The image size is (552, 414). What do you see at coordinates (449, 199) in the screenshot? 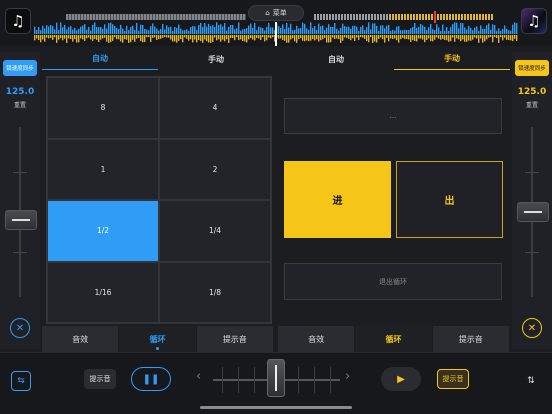
I see `loop-out-button: 出` at bounding box center [449, 199].